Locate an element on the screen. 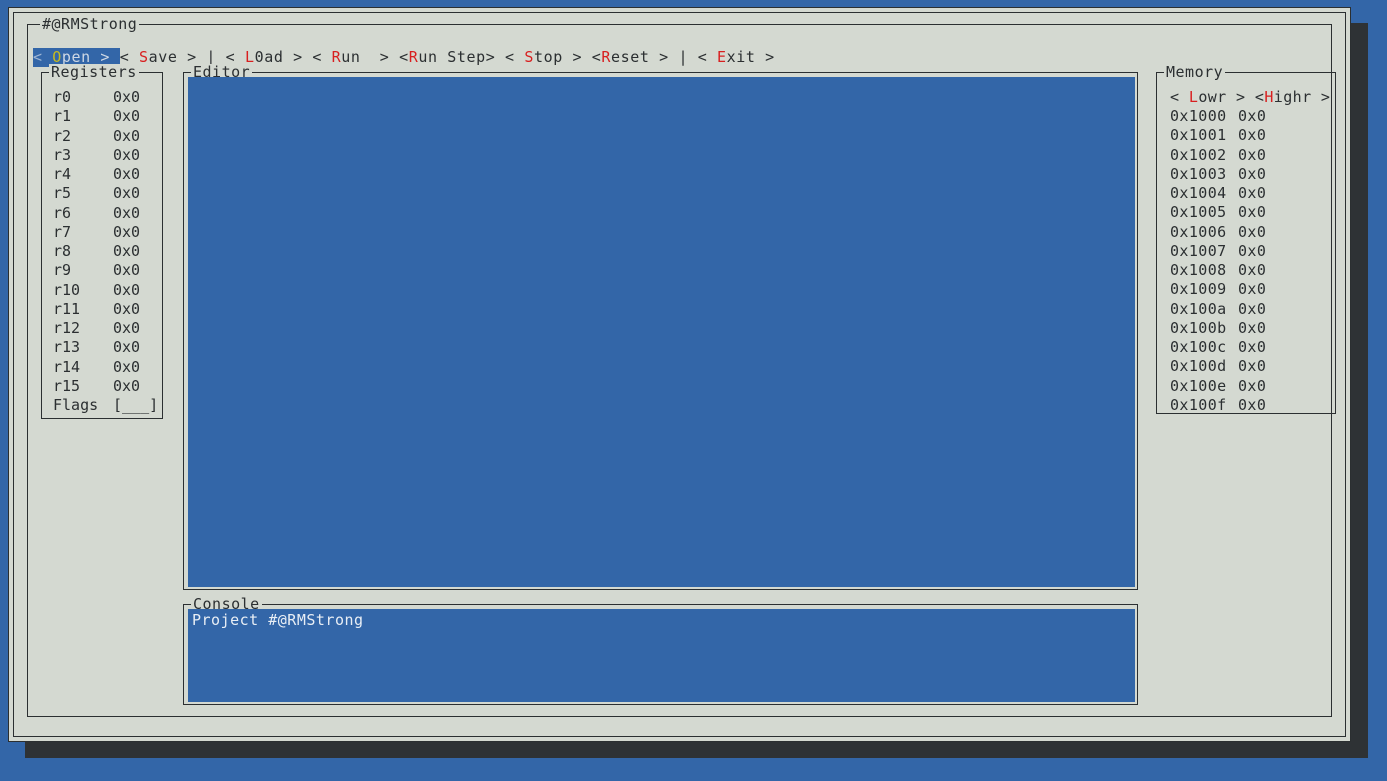 This screenshot has height=781, width=1387. memory-button-label: owr > is located at coordinates (1226, 97).